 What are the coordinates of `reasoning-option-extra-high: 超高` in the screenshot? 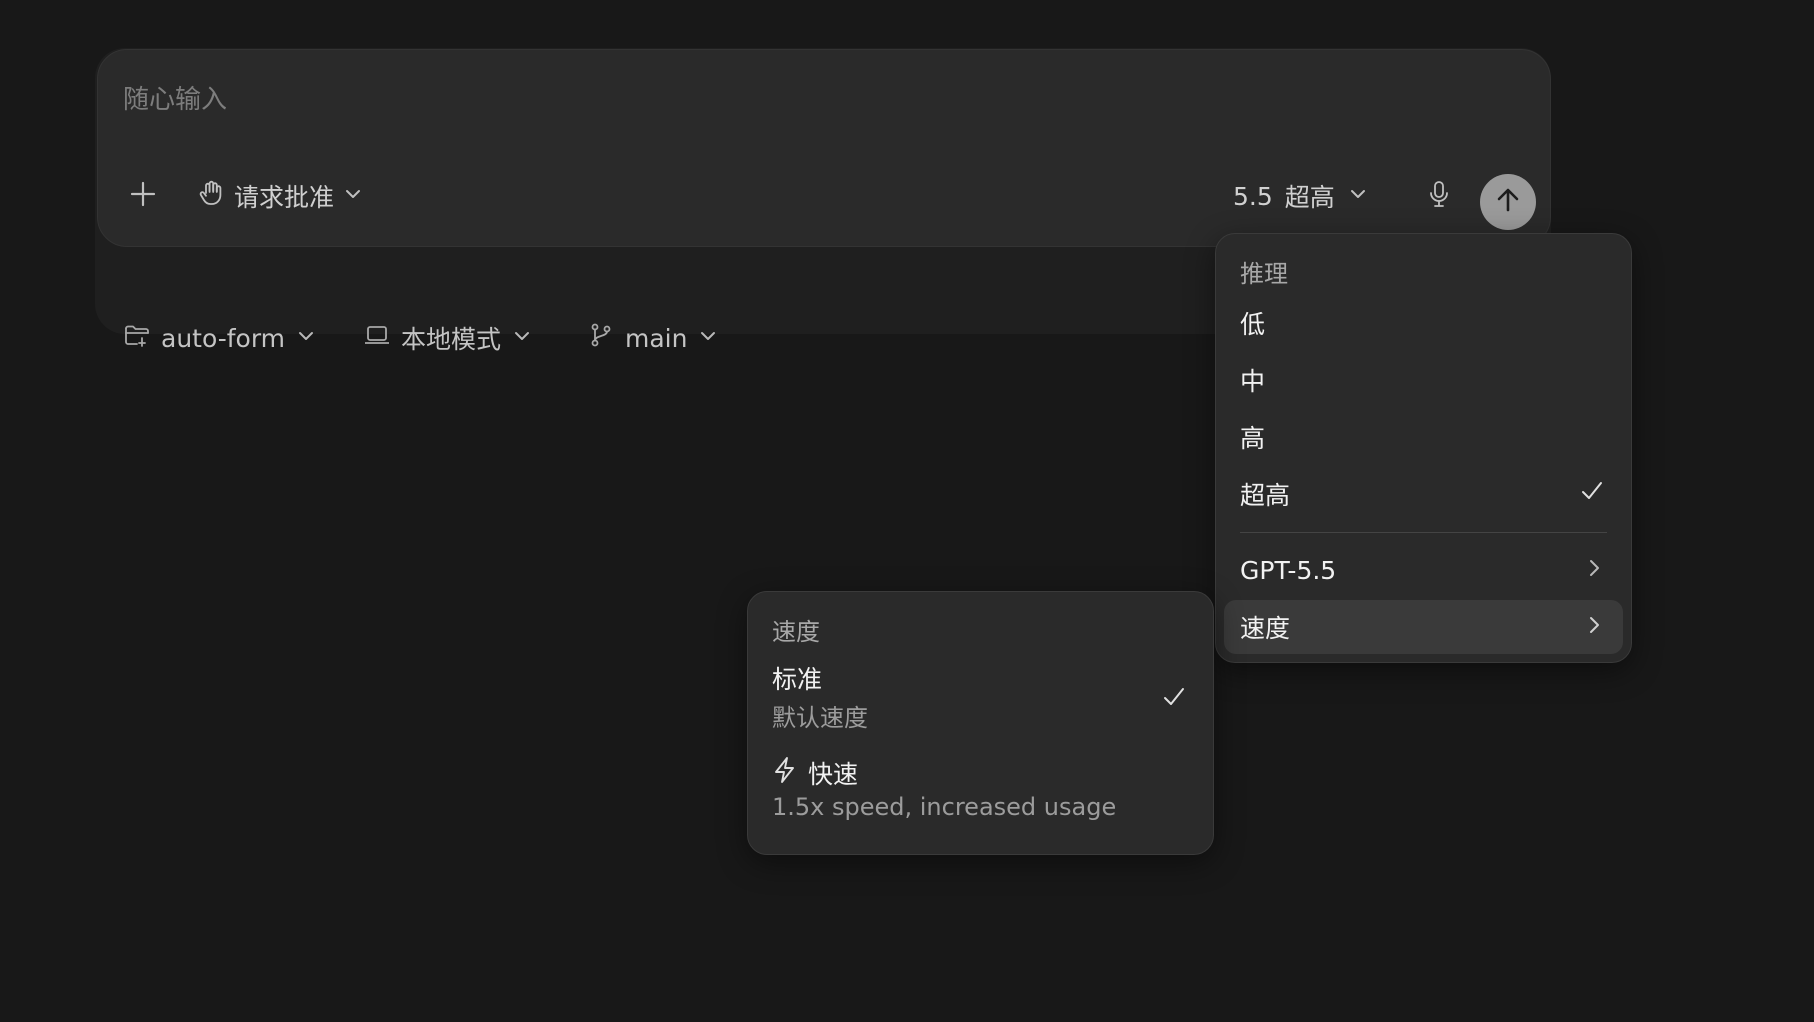 It's located at (1423, 494).